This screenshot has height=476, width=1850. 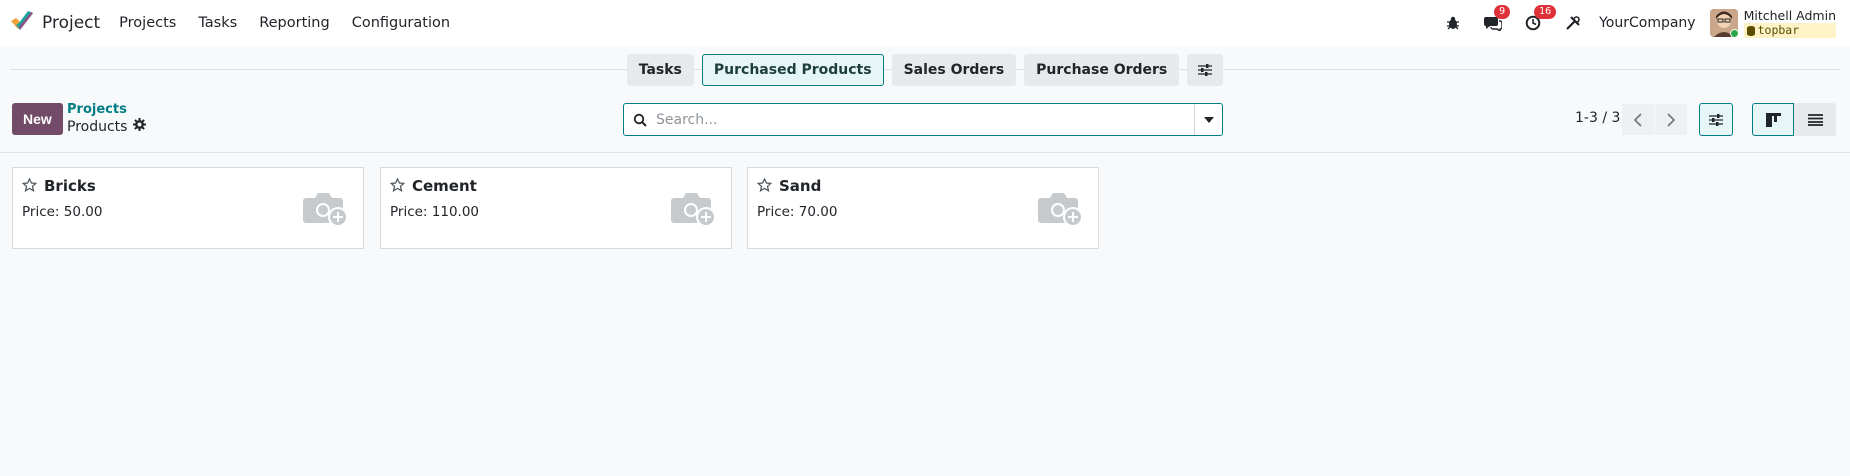 What do you see at coordinates (1778, 30) in the screenshot?
I see `database-name: topbar` at bounding box center [1778, 30].